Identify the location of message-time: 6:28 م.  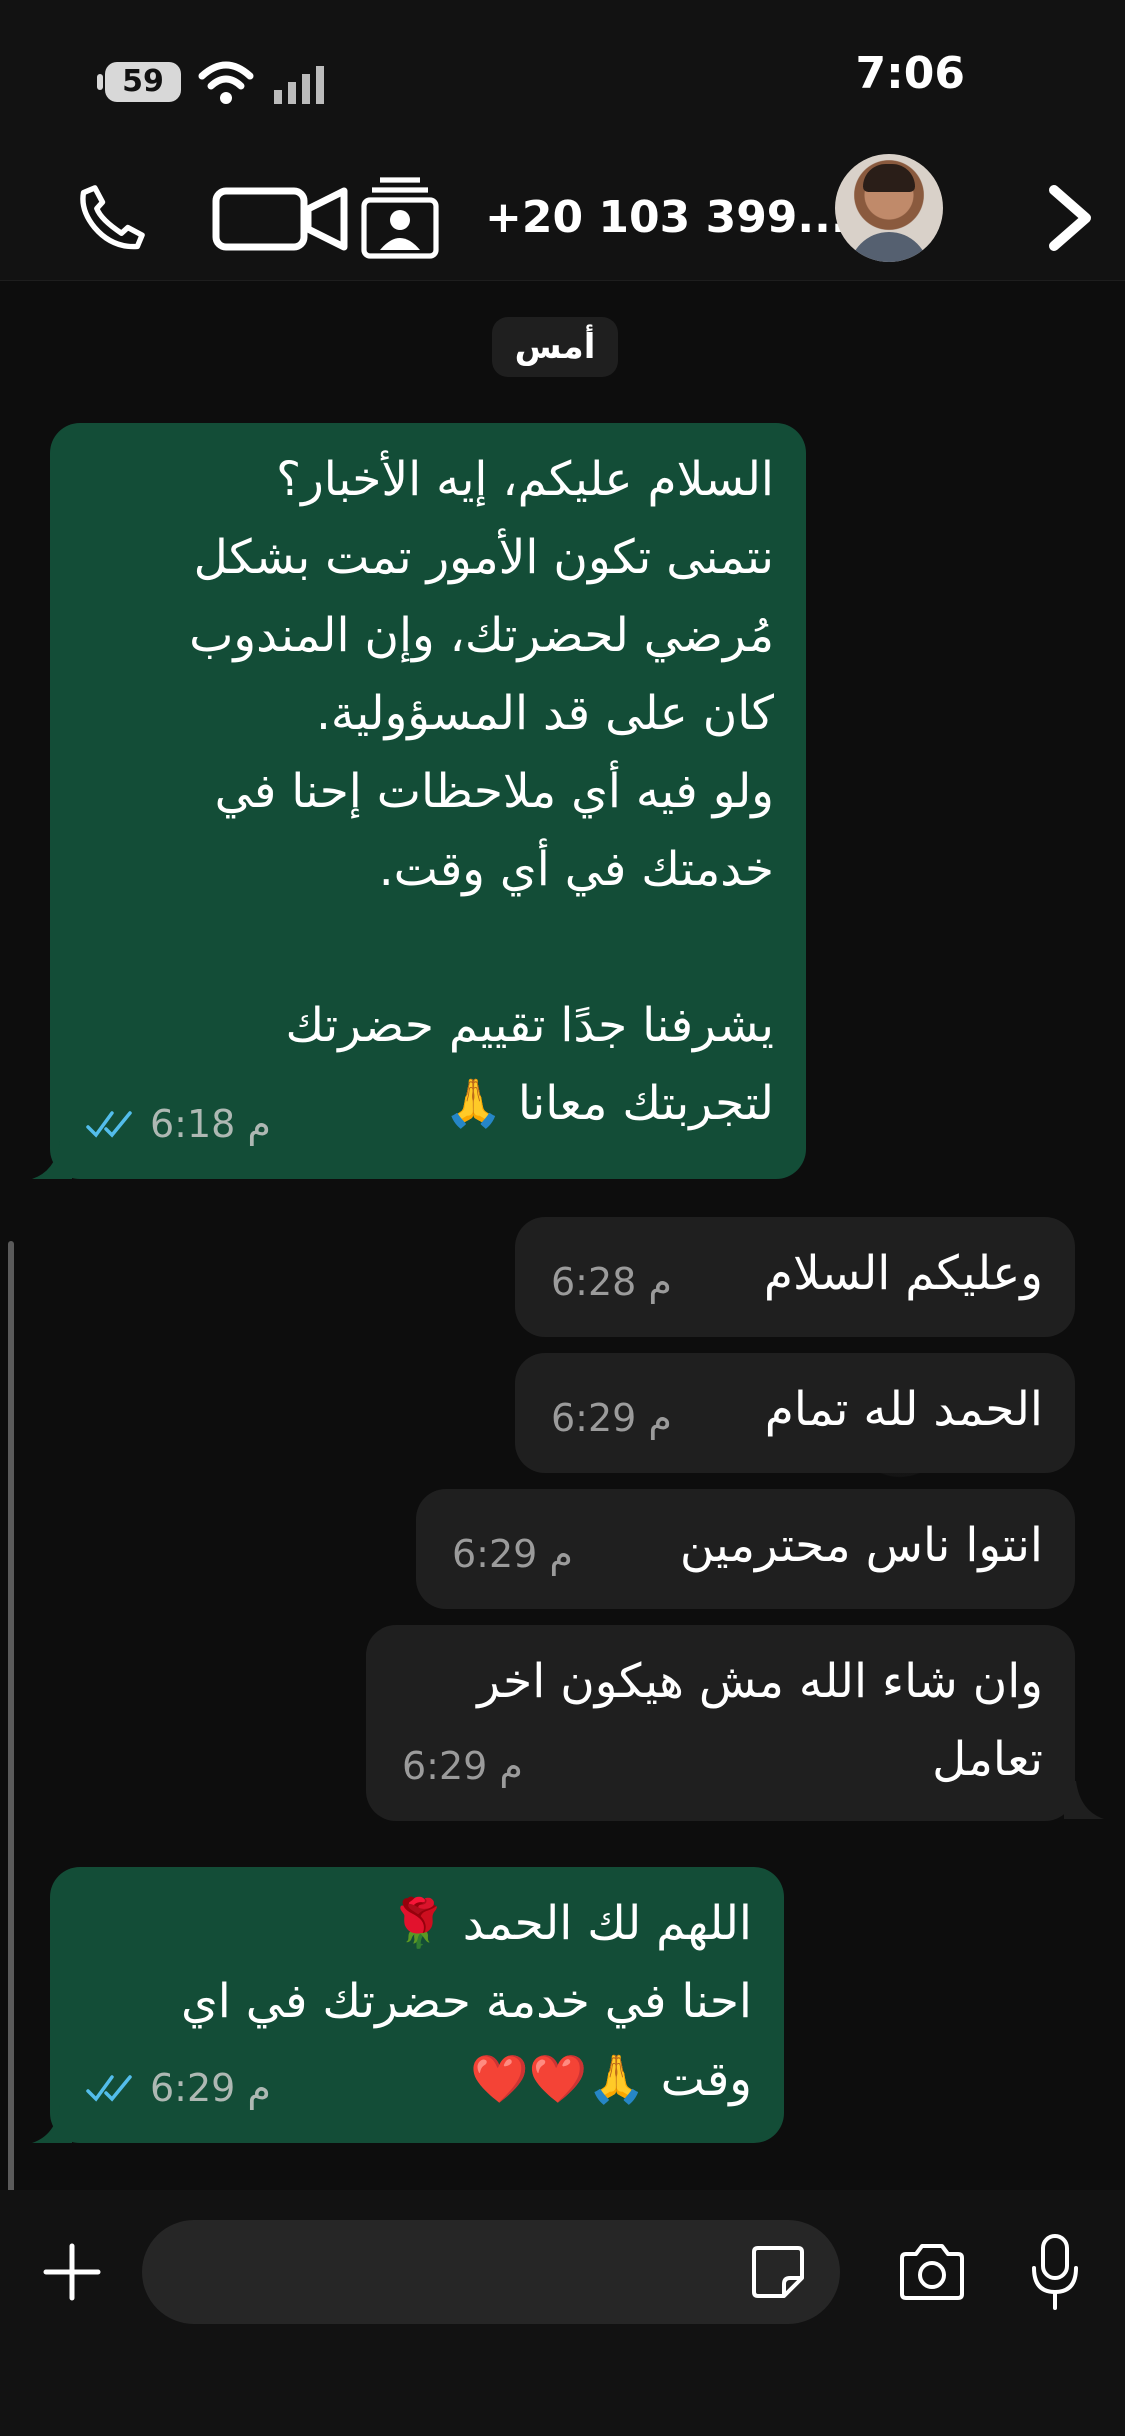
(611, 1282).